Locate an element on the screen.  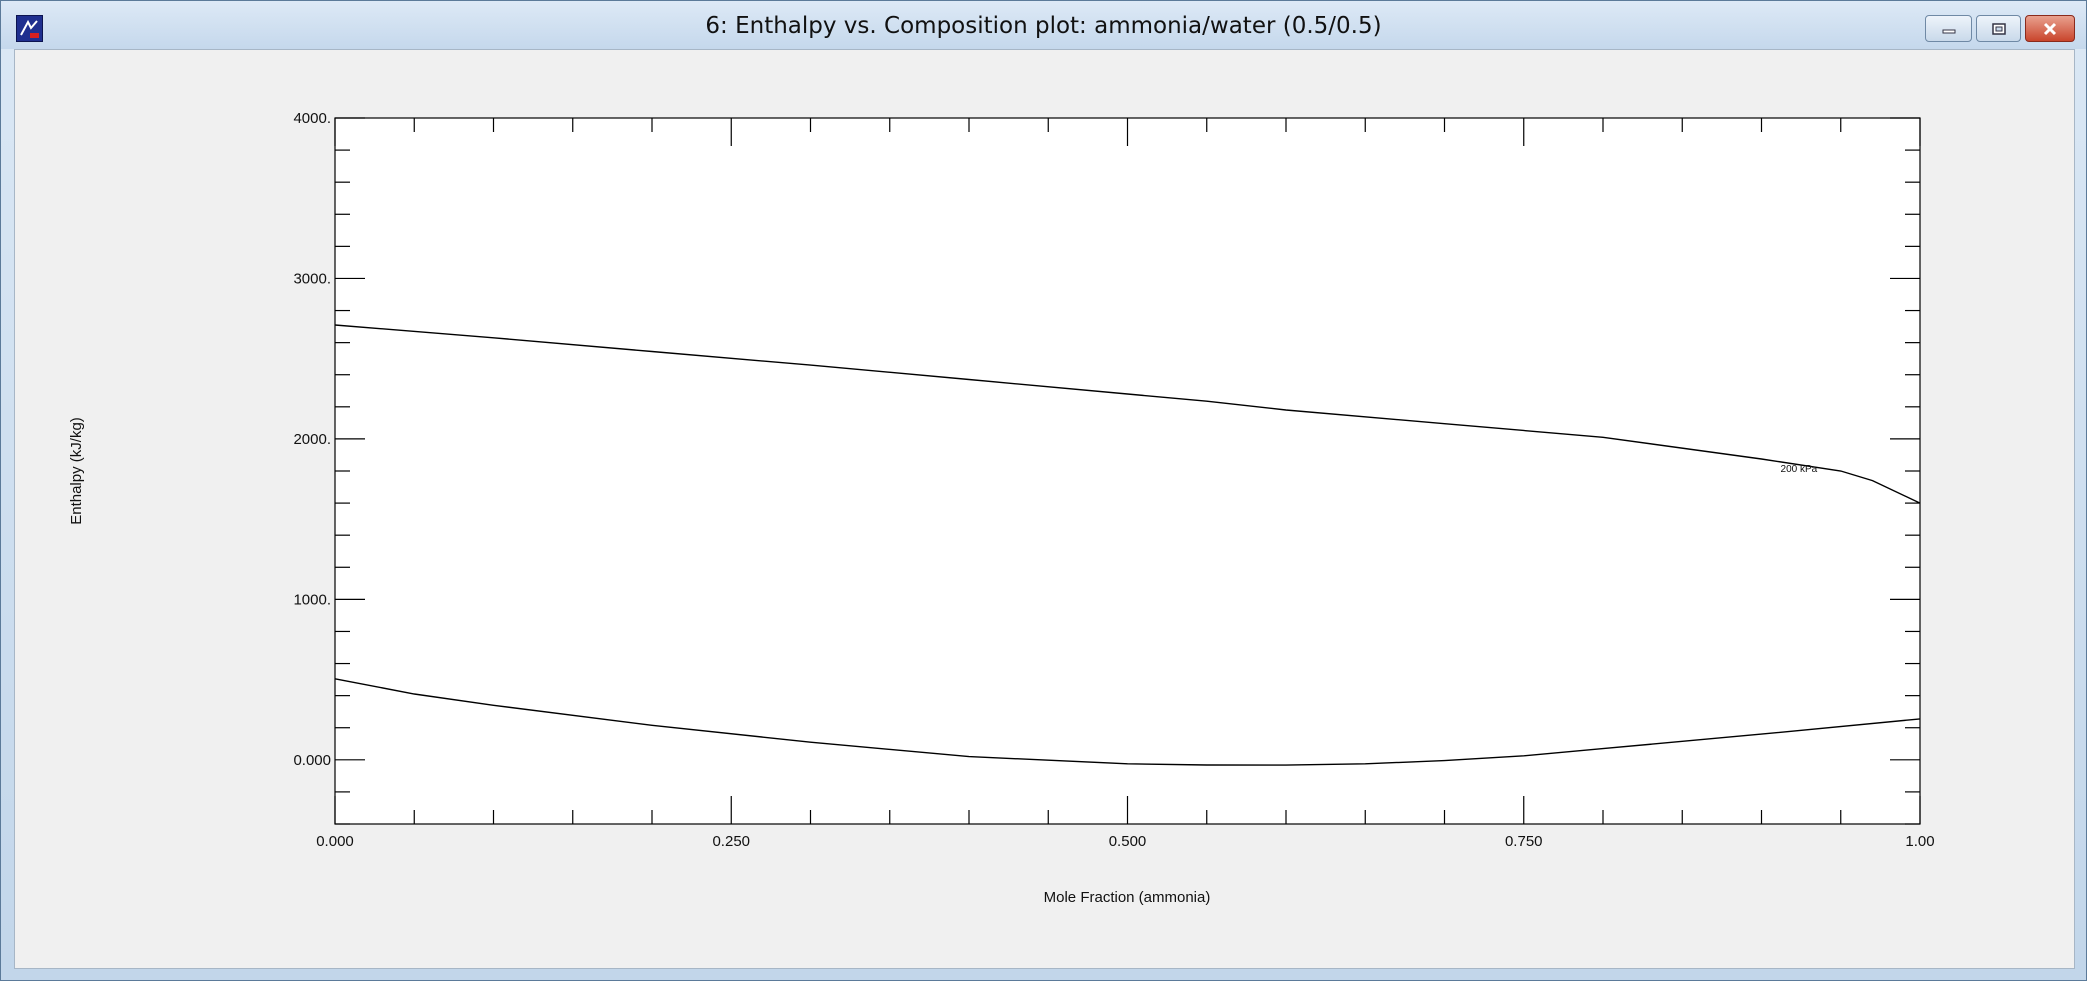
x-tick-label: 0.750 is located at coordinates (1524, 841).